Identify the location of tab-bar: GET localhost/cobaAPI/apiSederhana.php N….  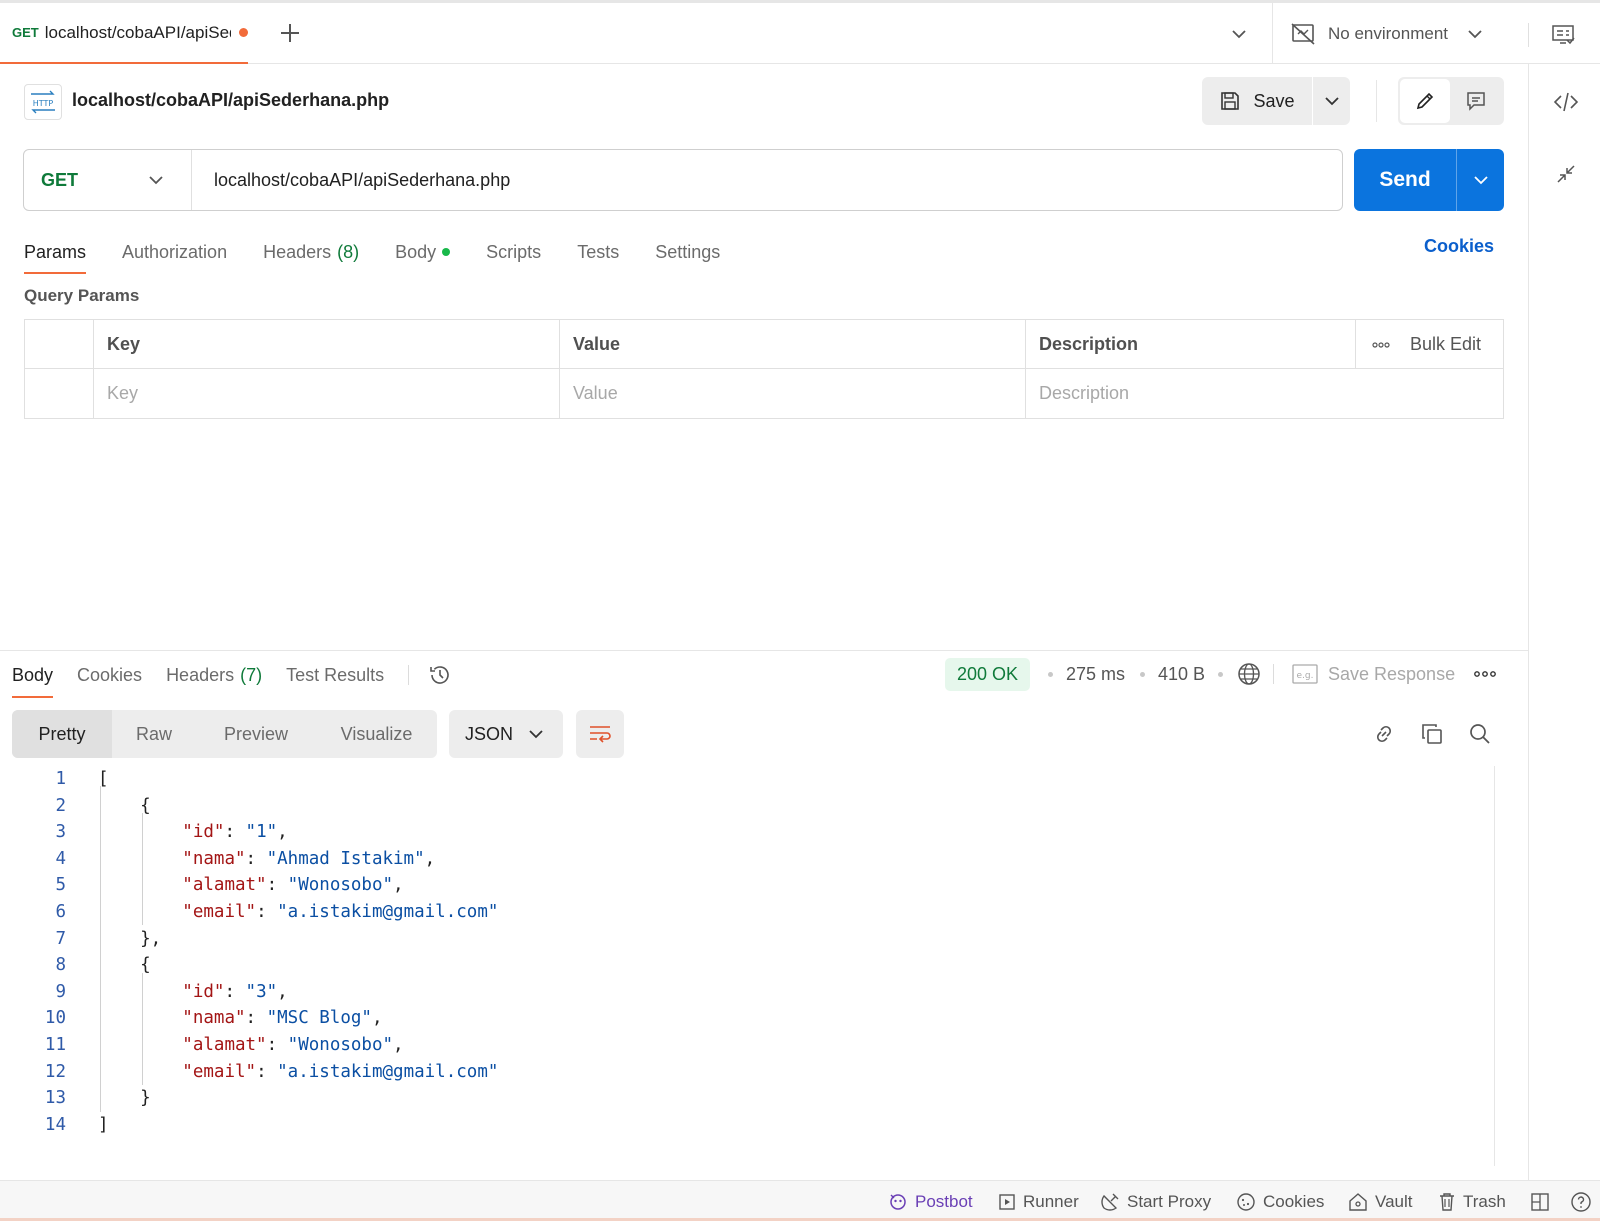
(800, 32).